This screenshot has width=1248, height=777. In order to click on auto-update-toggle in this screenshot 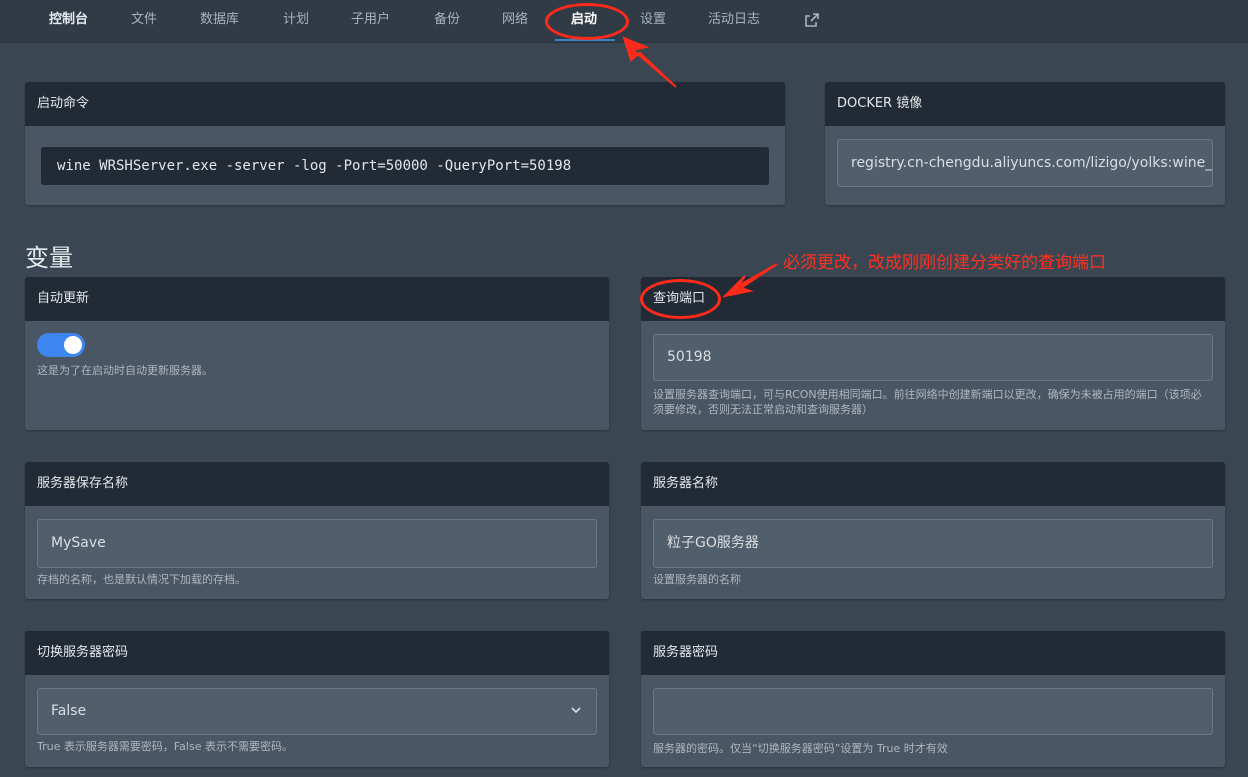, I will do `click(61, 345)`.